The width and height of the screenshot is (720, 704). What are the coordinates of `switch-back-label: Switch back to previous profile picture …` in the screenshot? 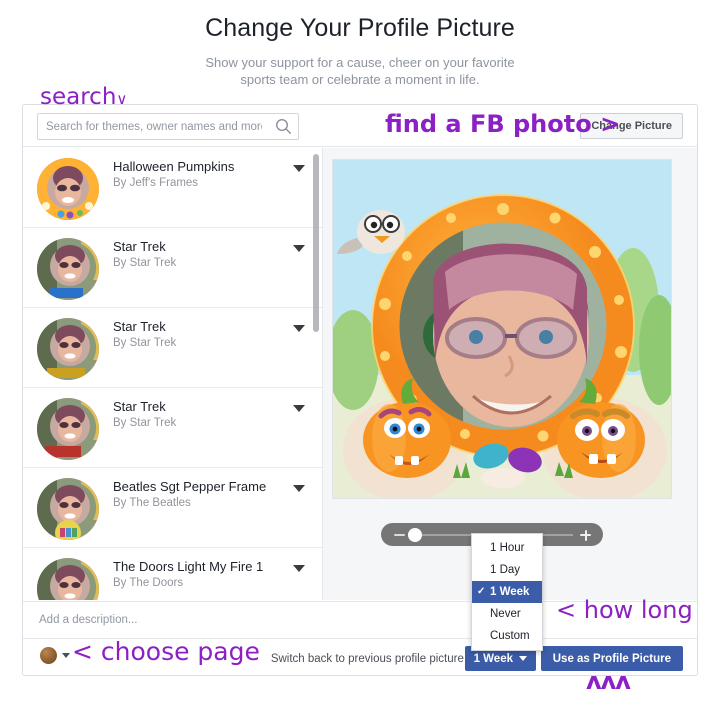 It's located at (373, 659).